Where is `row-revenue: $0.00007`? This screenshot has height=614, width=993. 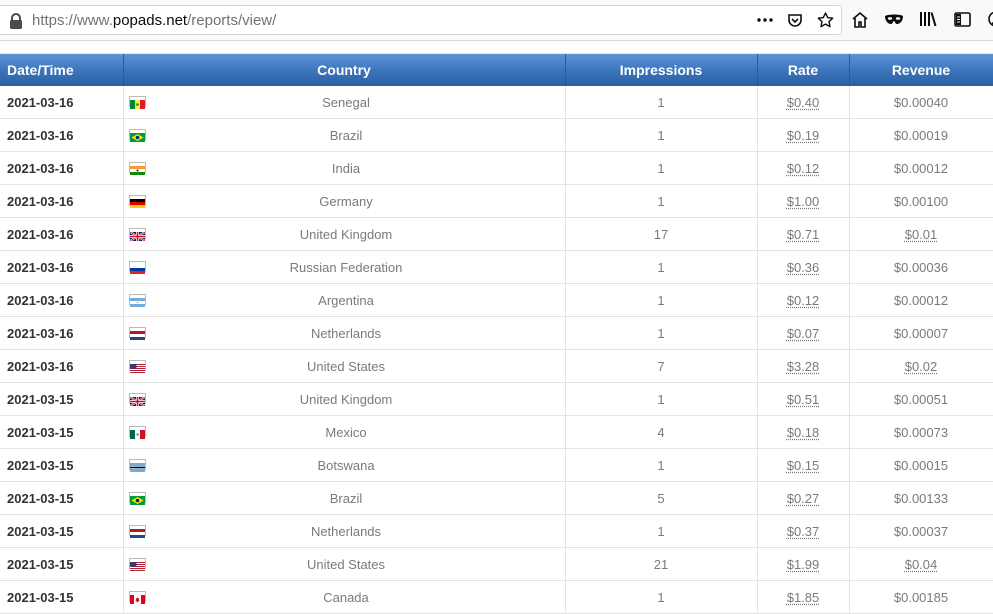
row-revenue: $0.00007 is located at coordinates (921, 333).